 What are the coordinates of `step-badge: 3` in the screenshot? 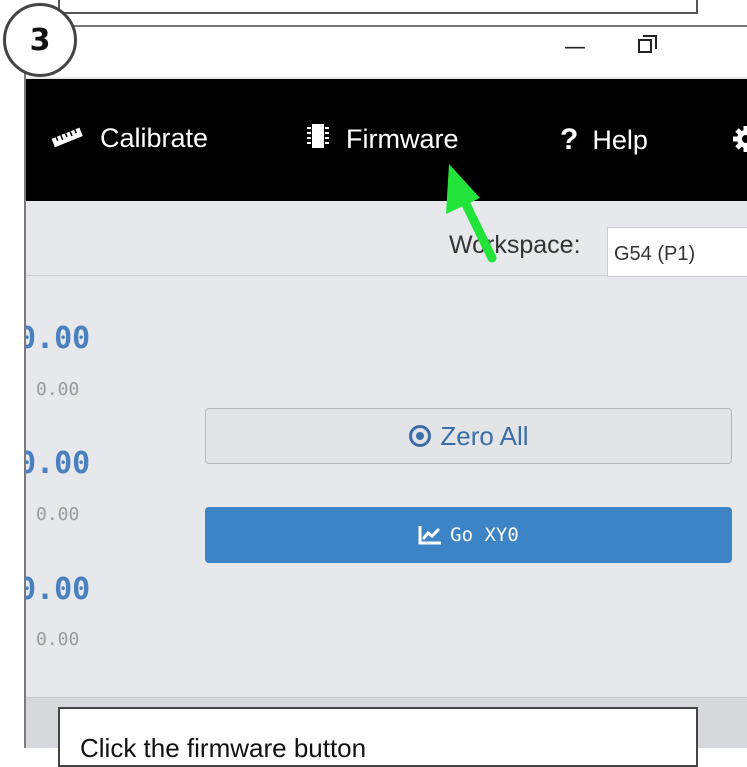 It's located at (40, 40).